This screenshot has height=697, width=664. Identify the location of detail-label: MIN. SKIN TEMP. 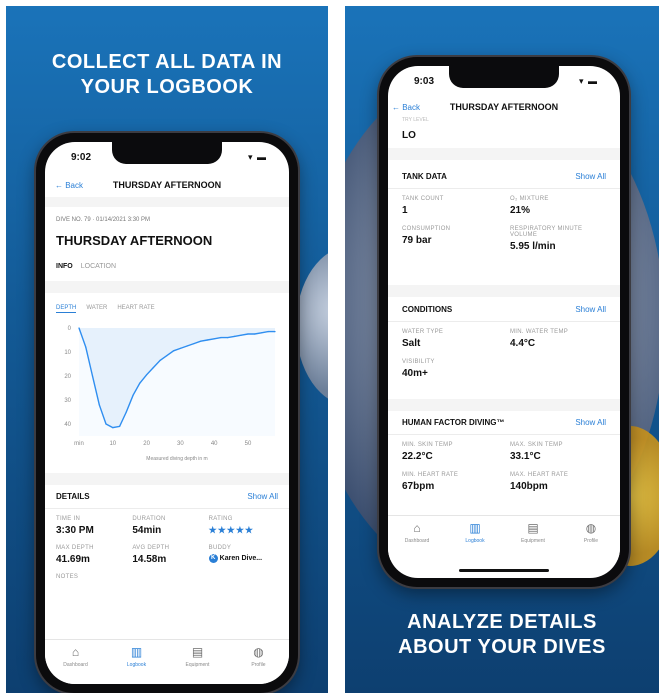
(427, 445).